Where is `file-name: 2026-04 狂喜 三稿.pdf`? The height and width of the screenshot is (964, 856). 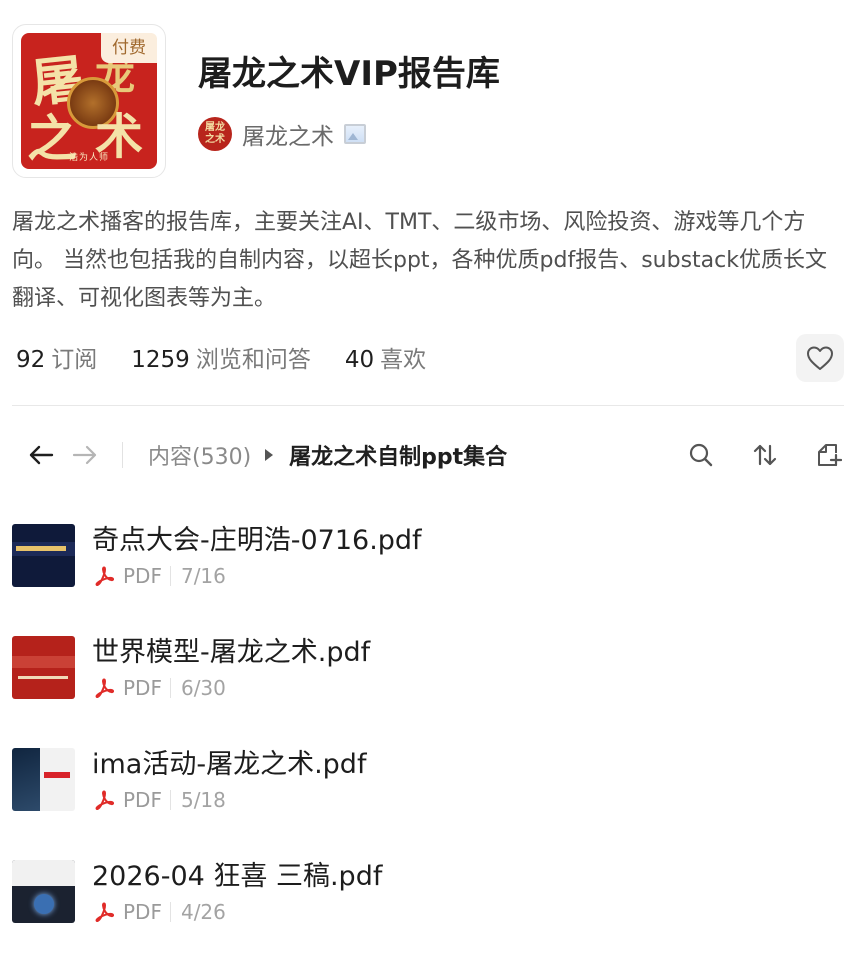 file-name: 2026-04 狂喜 三稿.pdf is located at coordinates (237, 873).